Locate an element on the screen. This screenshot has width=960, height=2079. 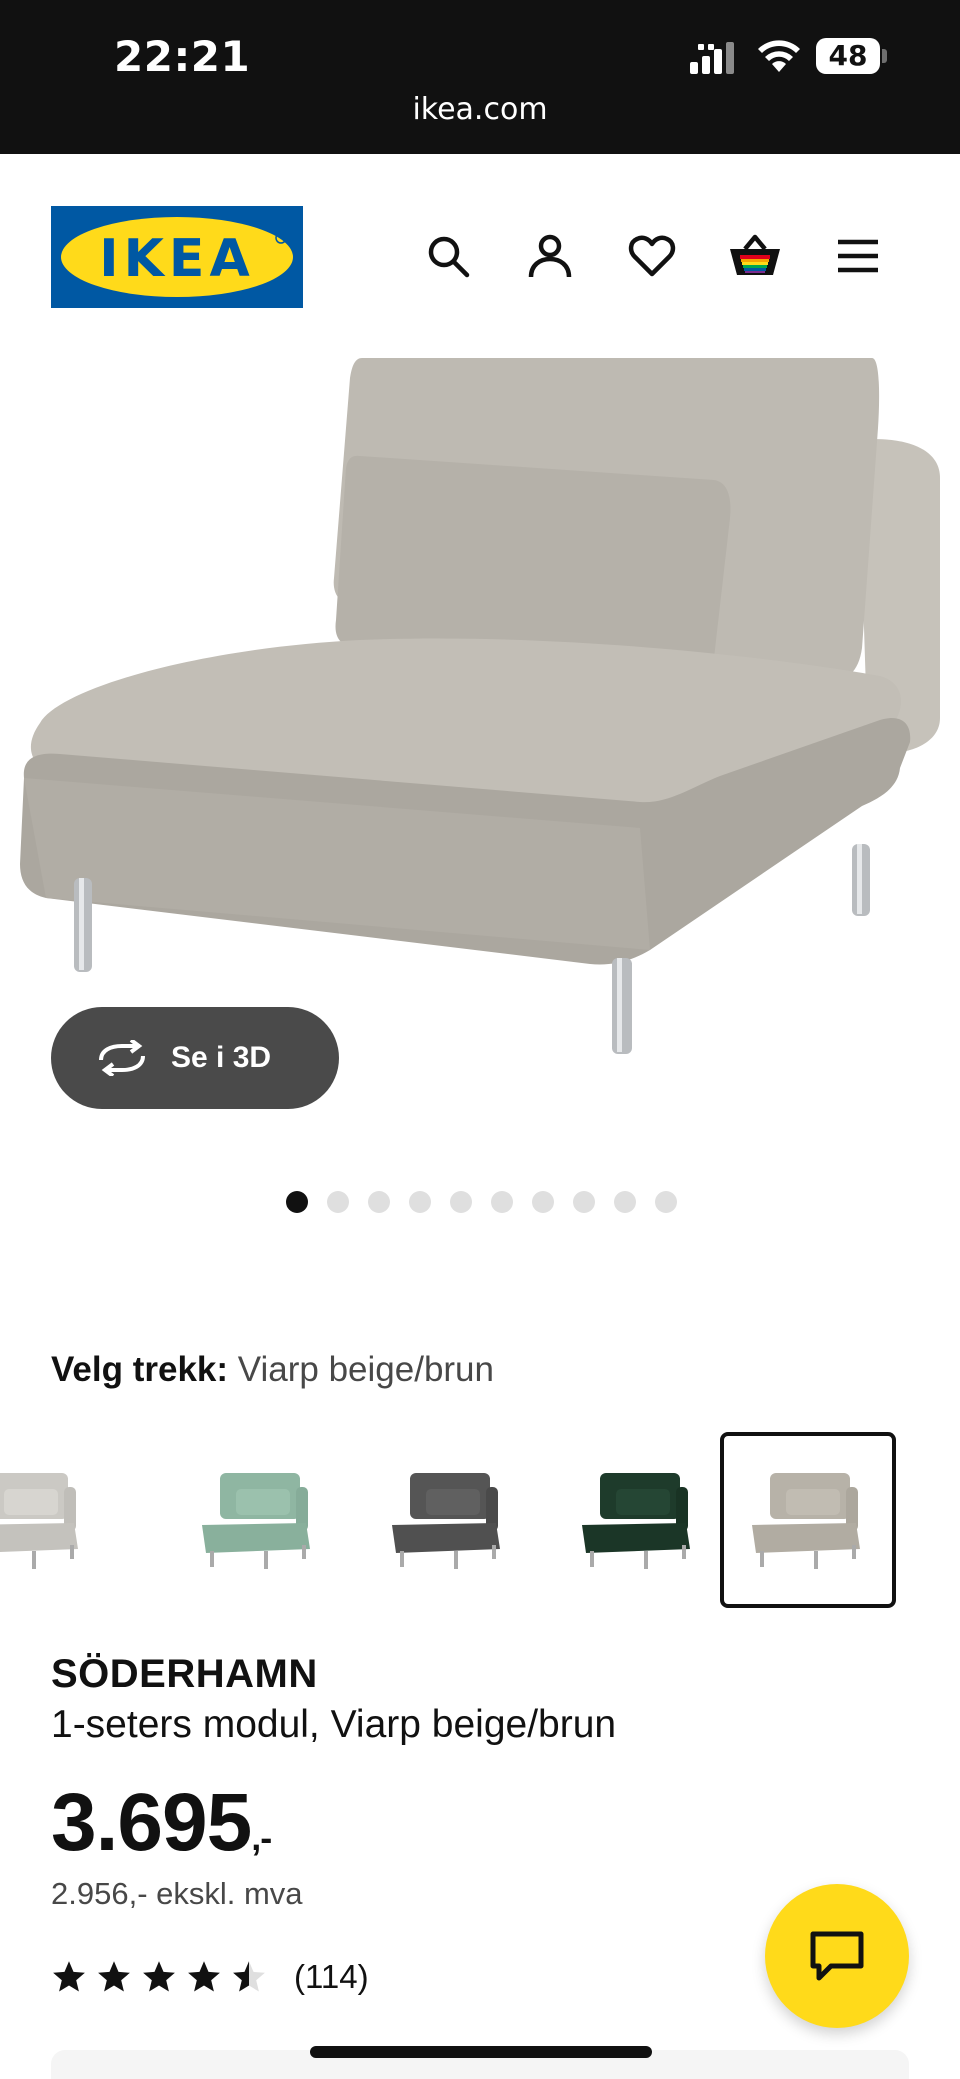
swatch-green is located at coordinates (258, 1520).